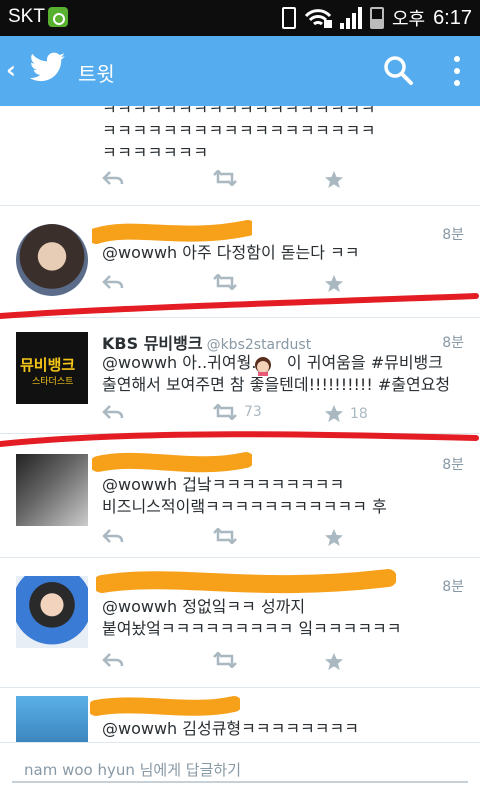 The image size is (480, 793). I want to click on status-bar: SKT 오후 6:17, so click(240, 18).